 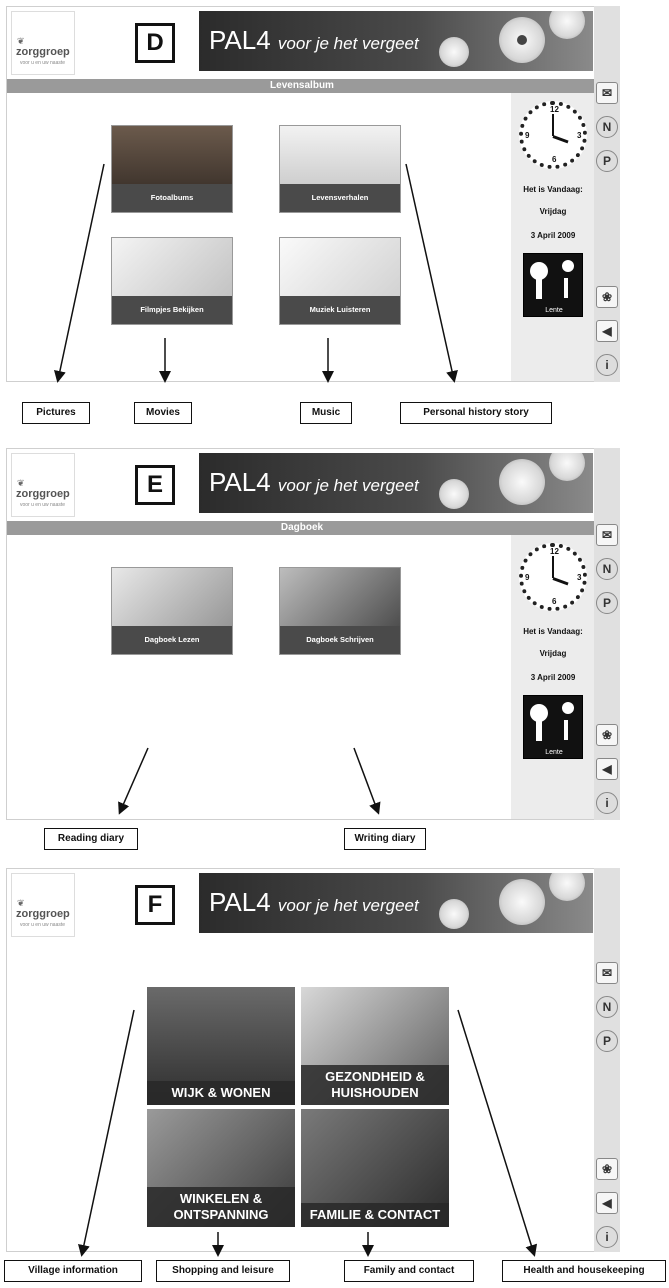 What do you see at coordinates (431, 273) in the screenshot?
I see `arrow-personal-history` at bounding box center [431, 273].